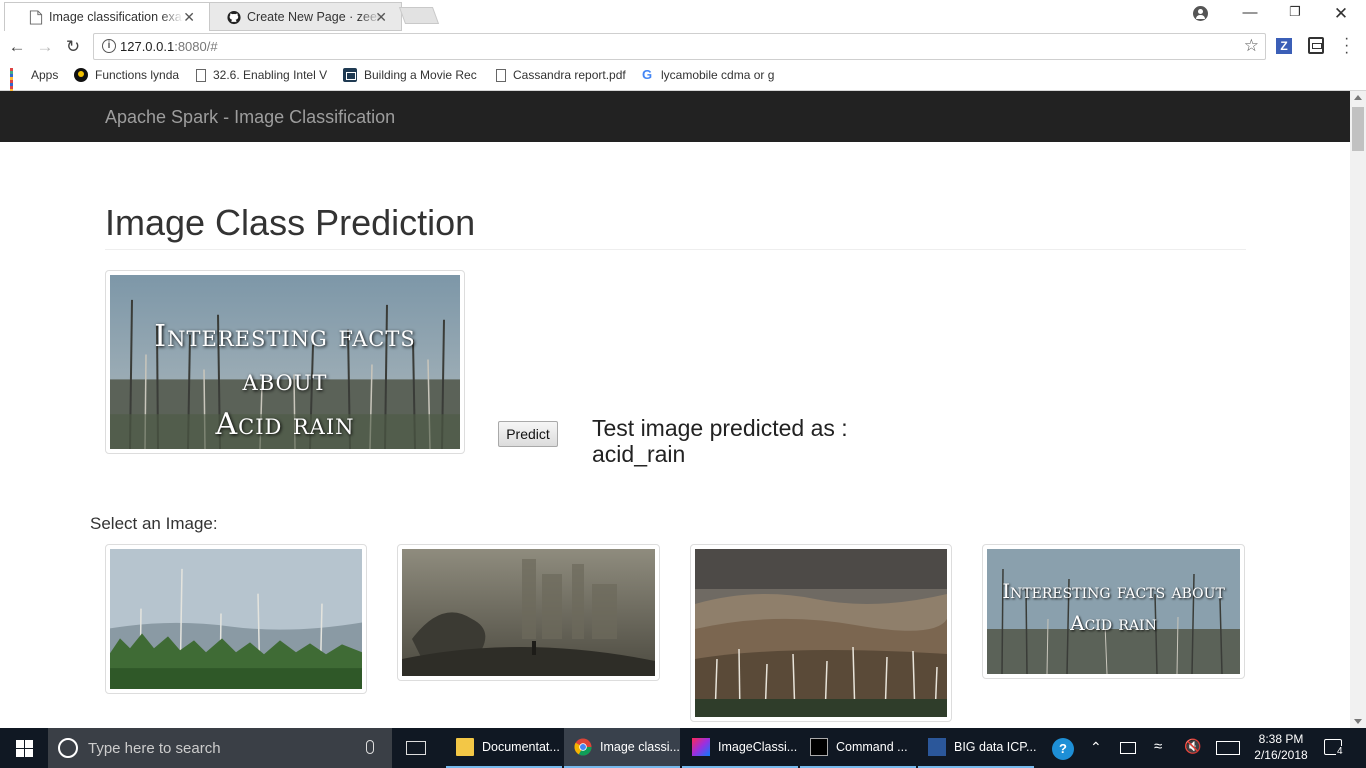 The height and width of the screenshot is (768, 1366). I want to click on tab-title: Create New Page · zeena, so click(314, 17).